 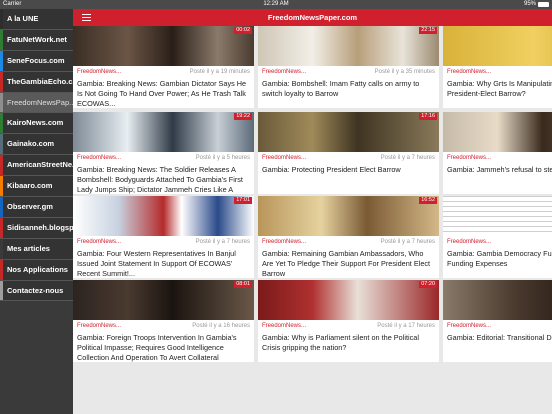 What do you see at coordinates (243, 284) in the screenshot?
I see `time-badge: 08:01` at bounding box center [243, 284].